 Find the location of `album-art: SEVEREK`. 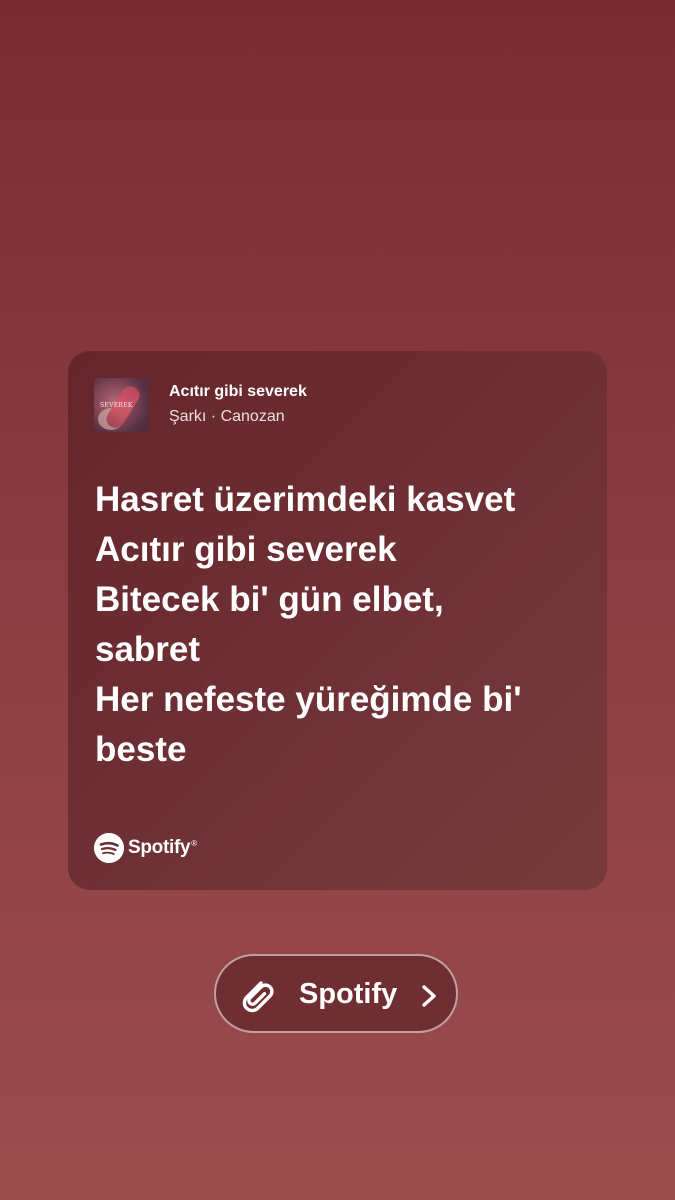

album-art: SEVEREK is located at coordinates (121, 405).